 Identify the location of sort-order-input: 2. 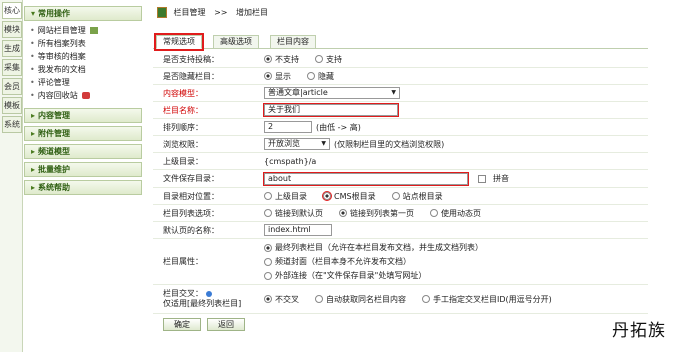
(288, 127).